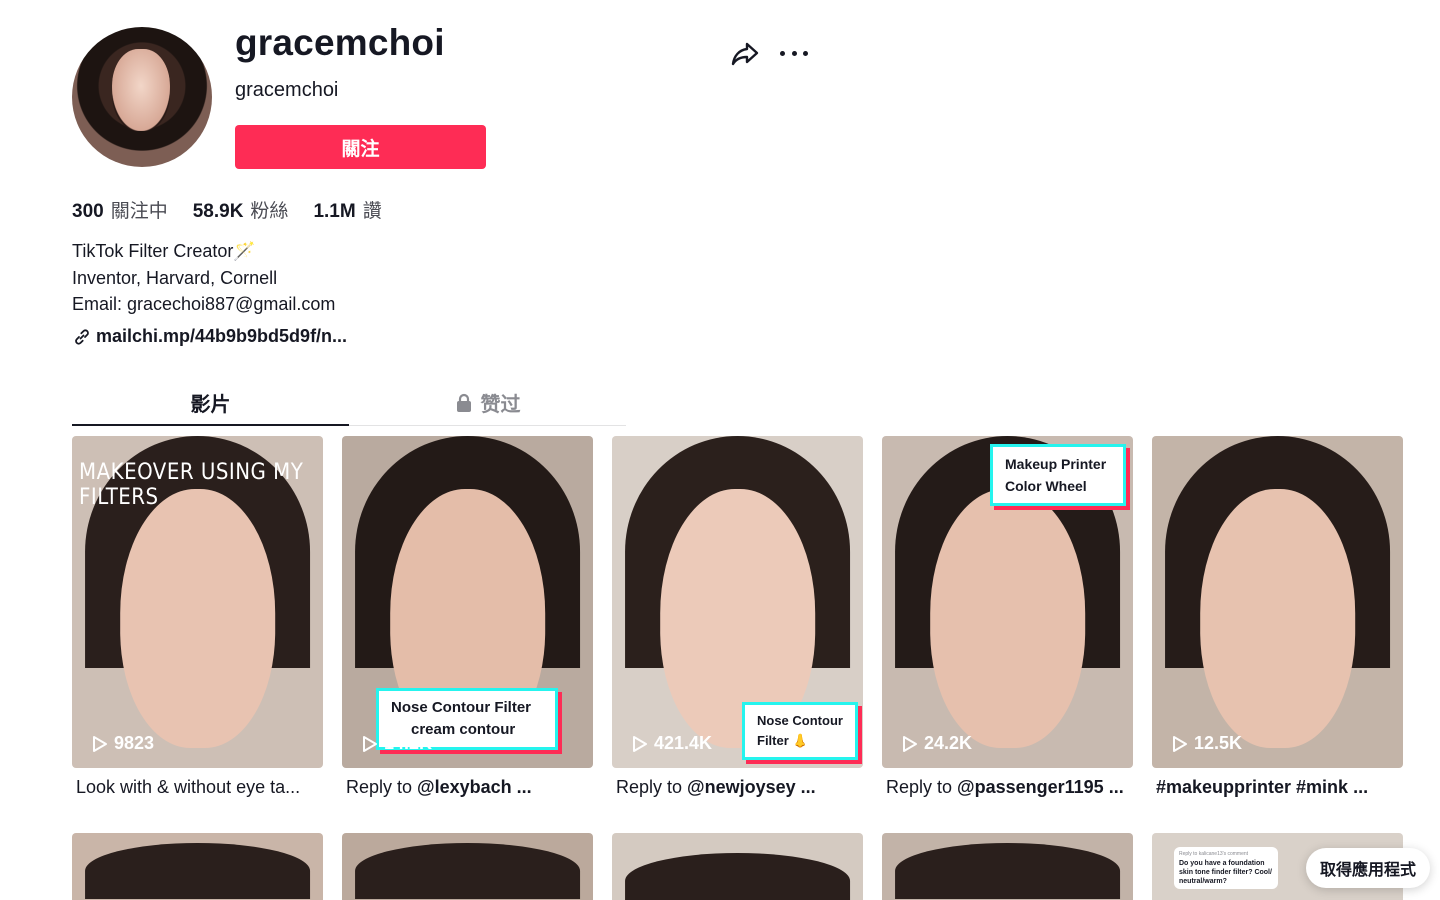 Image resolution: width=1440 pixels, height=900 pixels. Describe the element at coordinates (340, 42) in the screenshot. I see `profile-unique-id: gracemchoi` at that location.